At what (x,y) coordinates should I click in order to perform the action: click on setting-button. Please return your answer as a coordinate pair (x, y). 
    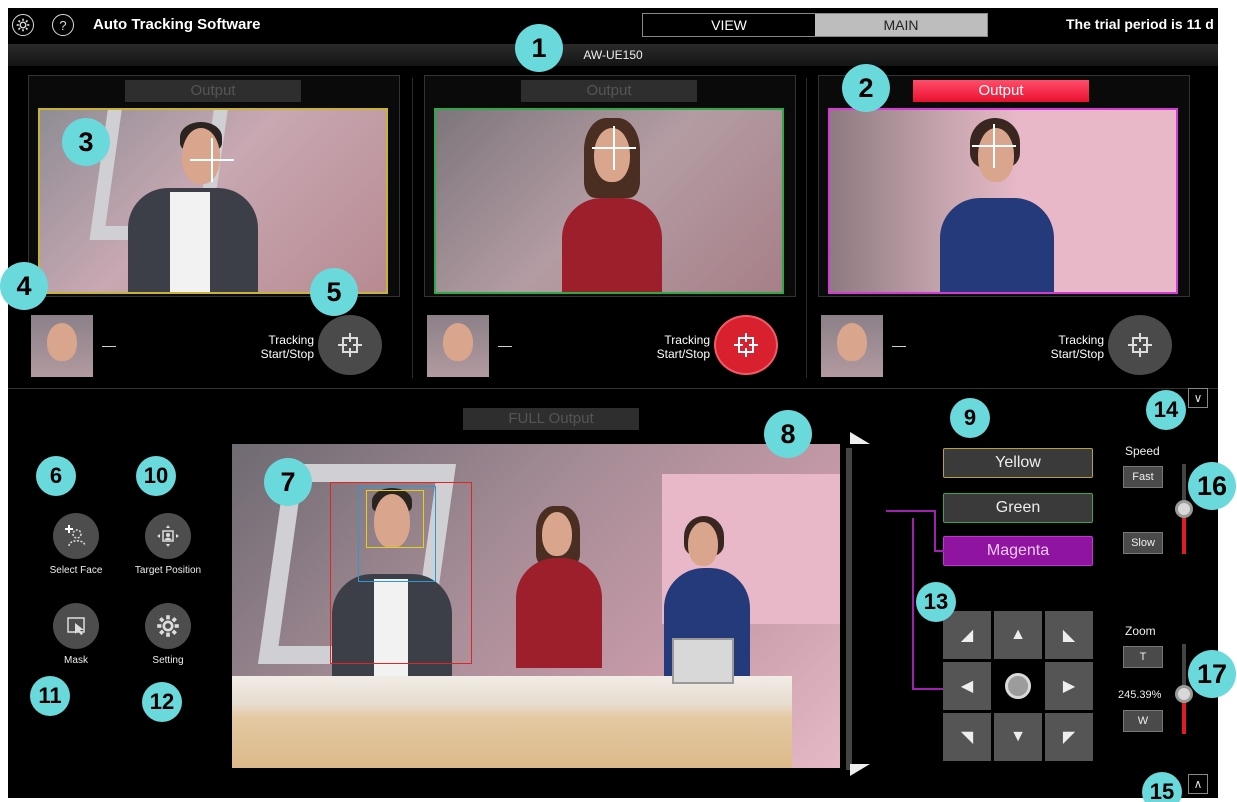
    Looking at the image, I should click on (168, 626).